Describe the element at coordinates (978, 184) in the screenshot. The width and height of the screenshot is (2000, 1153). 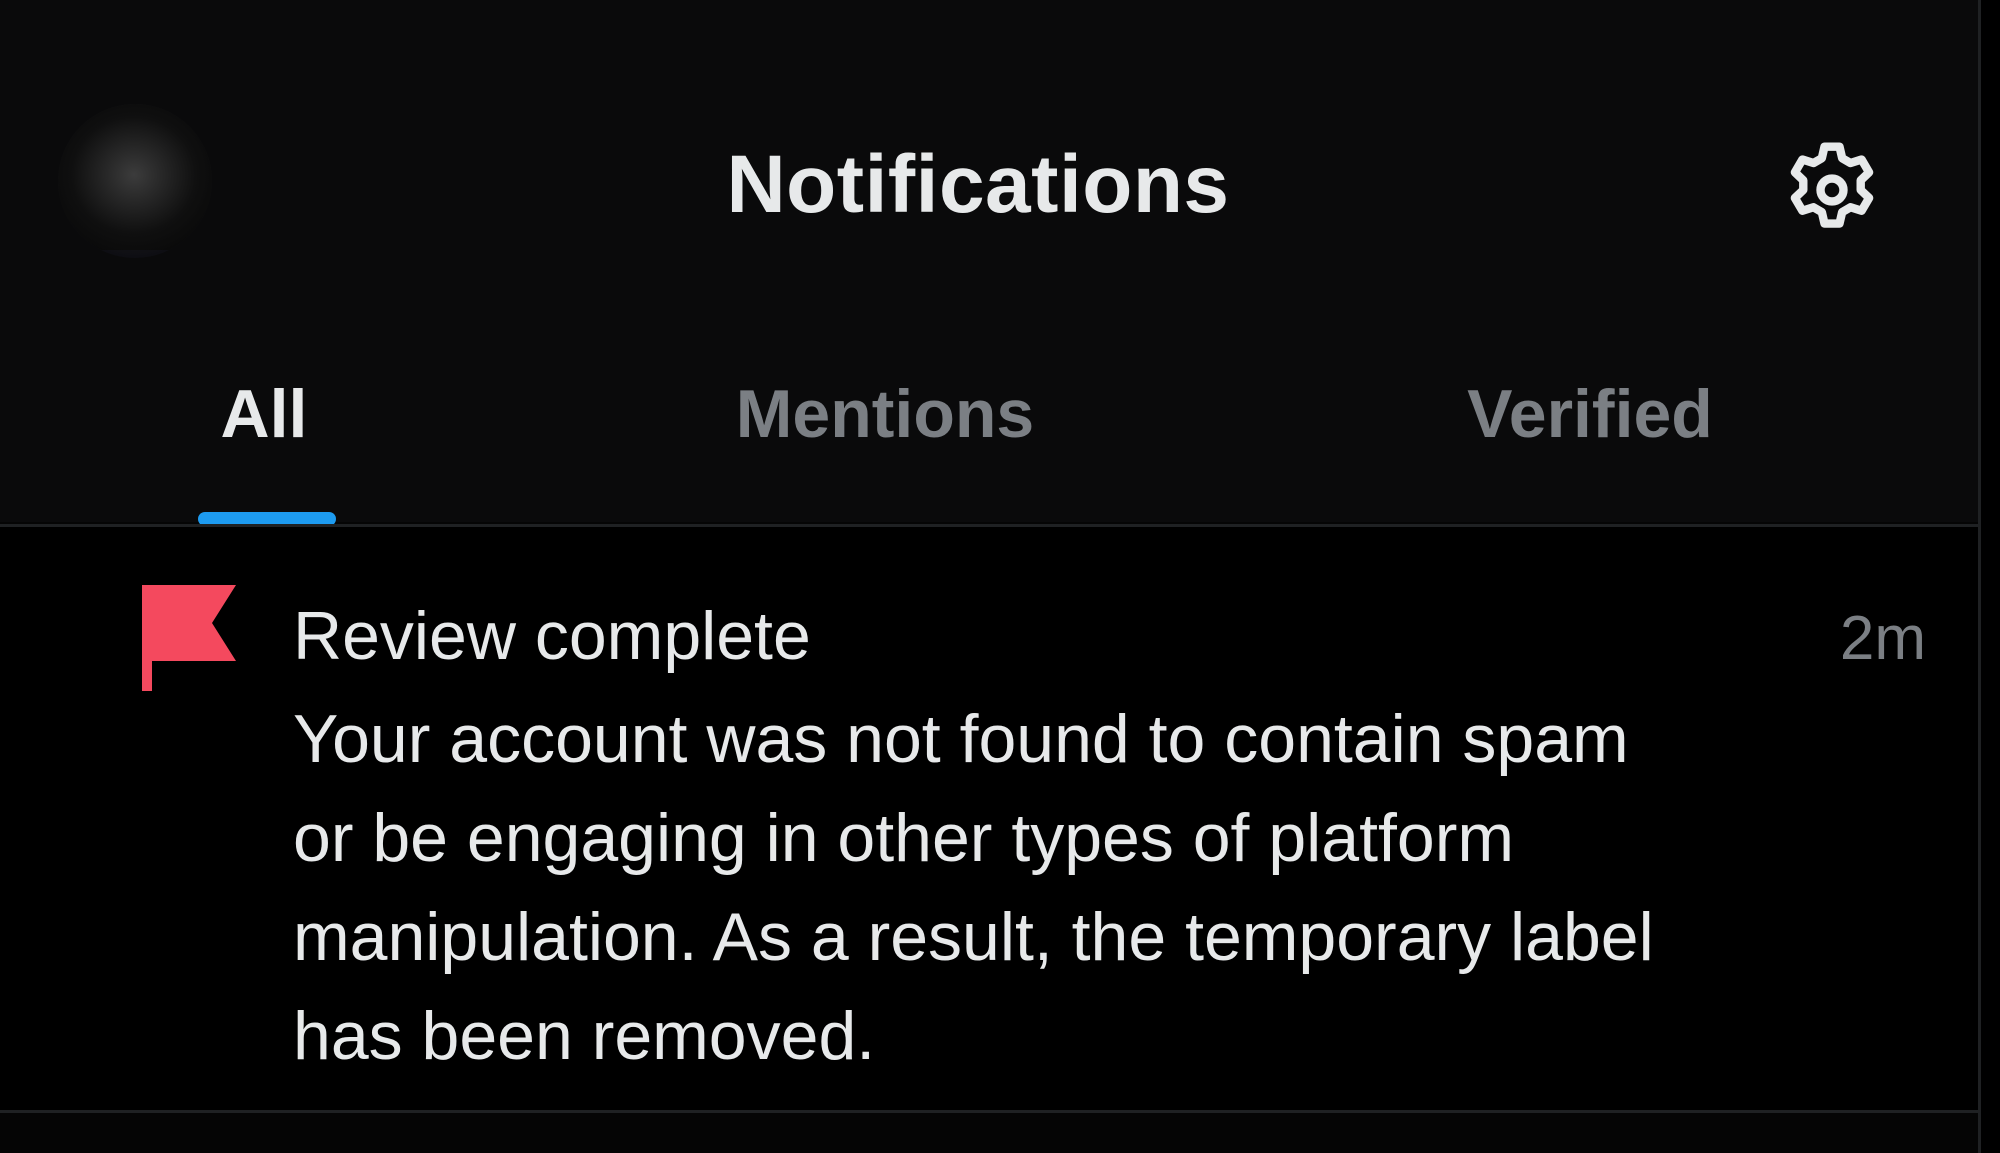
I see `page-title: Notifications` at that location.